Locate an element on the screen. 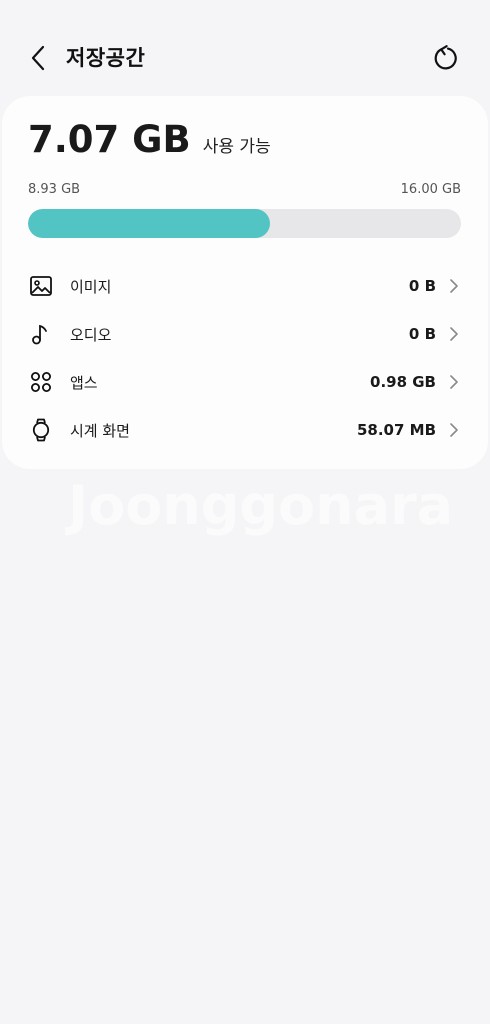  watermark: Joonggonara is located at coordinates (261, 505).